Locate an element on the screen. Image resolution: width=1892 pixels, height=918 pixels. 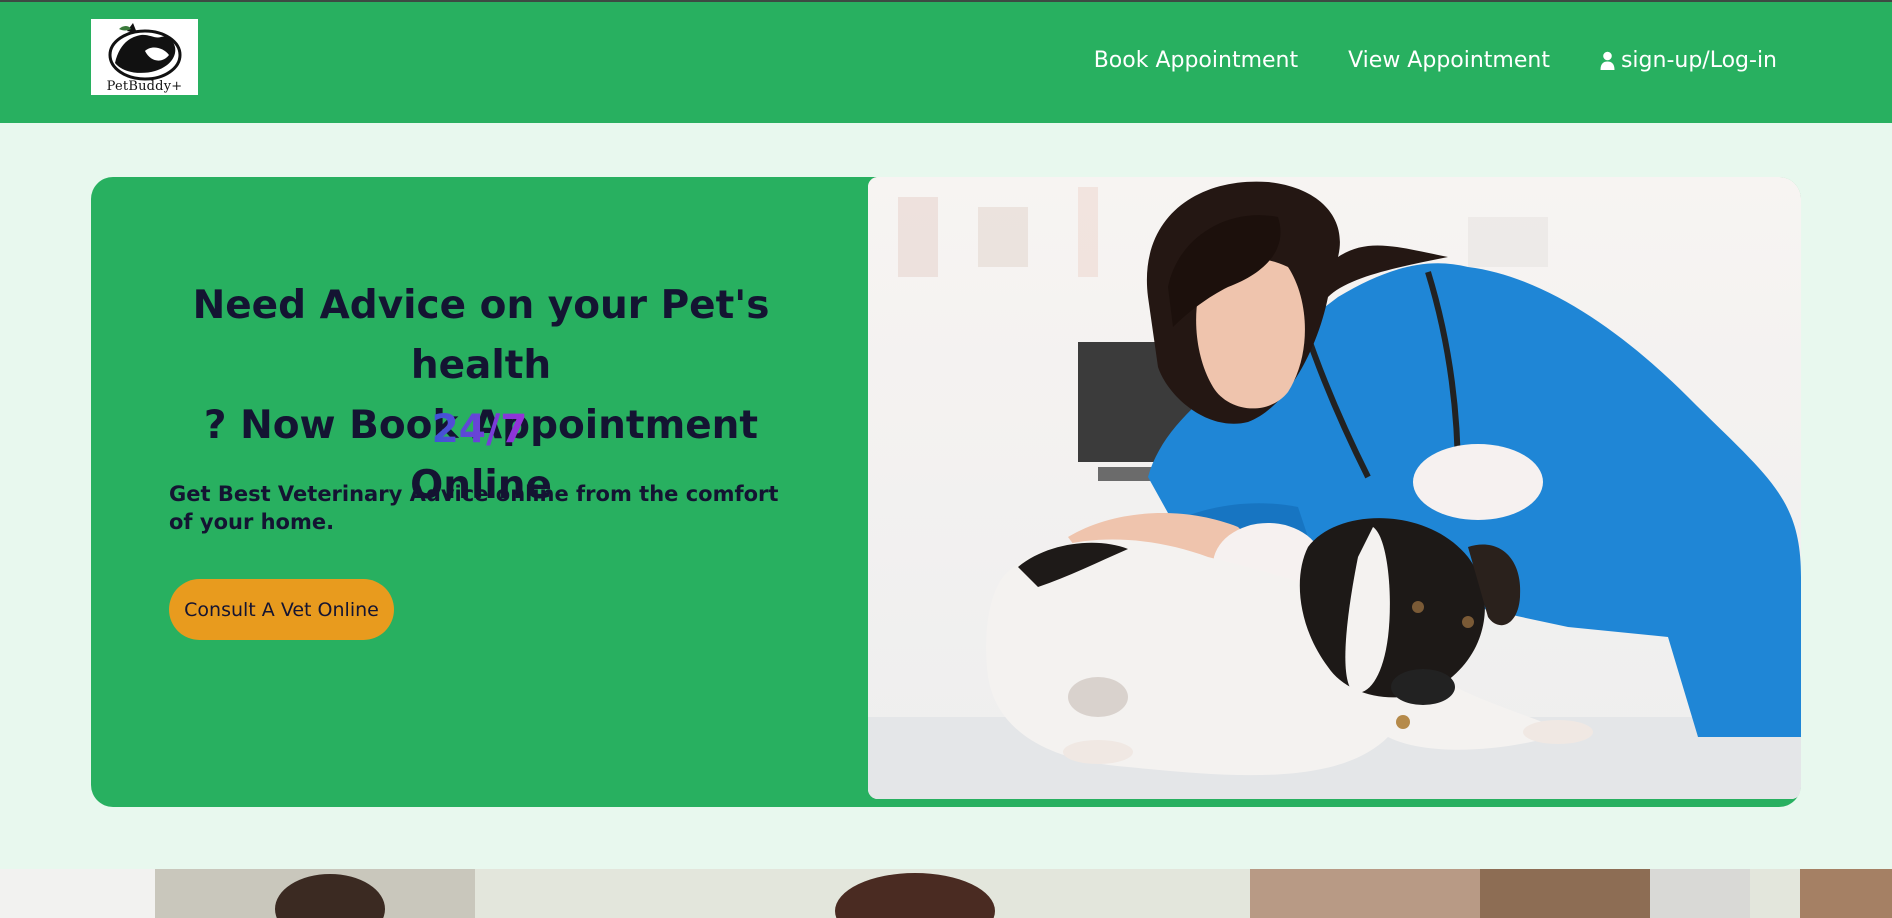
pet-silhouette-icon is located at coordinates (145, 52).